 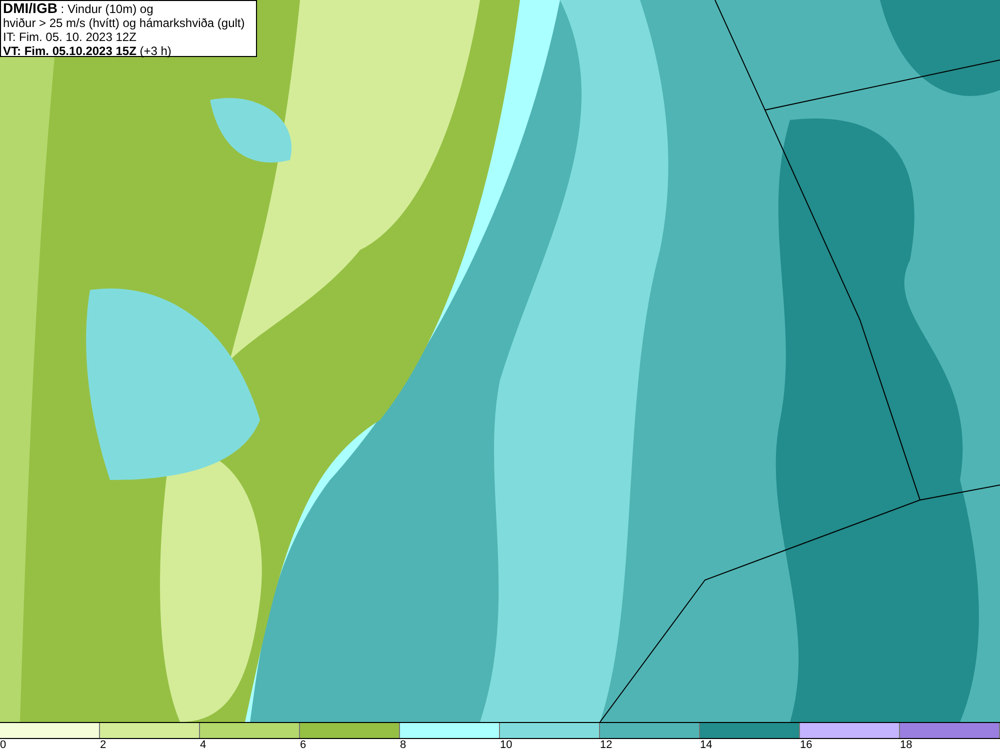 What do you see at coordinates (70, 37) in the screenshot?
I see `initial-time: IT: Fim. 05. 10. 2023 12Z` at bounding box center [70, 37].